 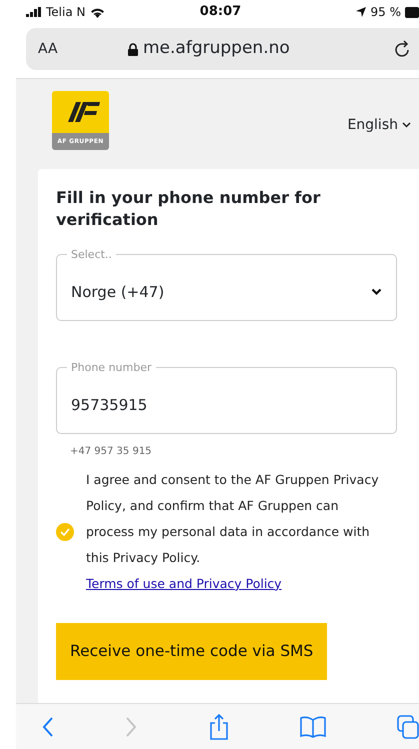 I want to click on share-icon, so click(x=218, y=727).